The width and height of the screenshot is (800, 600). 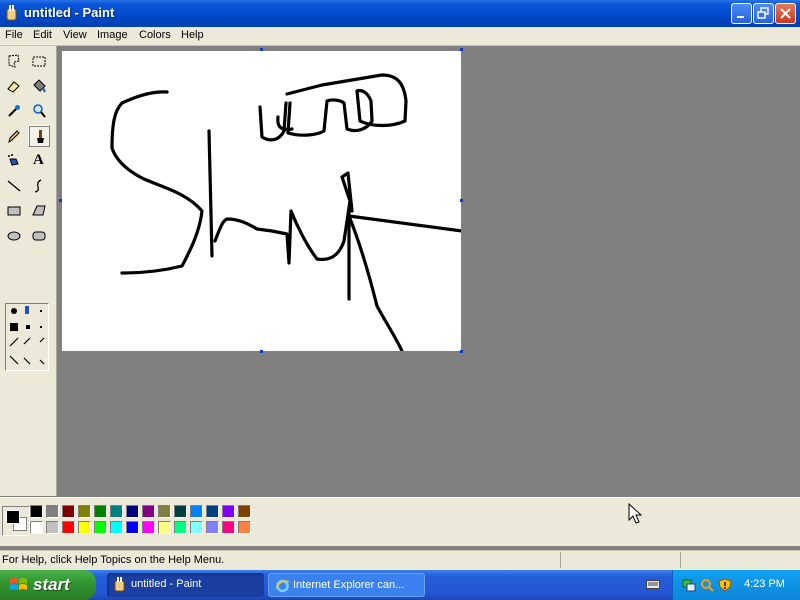 I want to click on window-title: untitled - Paint, so click(x=69, y=12).